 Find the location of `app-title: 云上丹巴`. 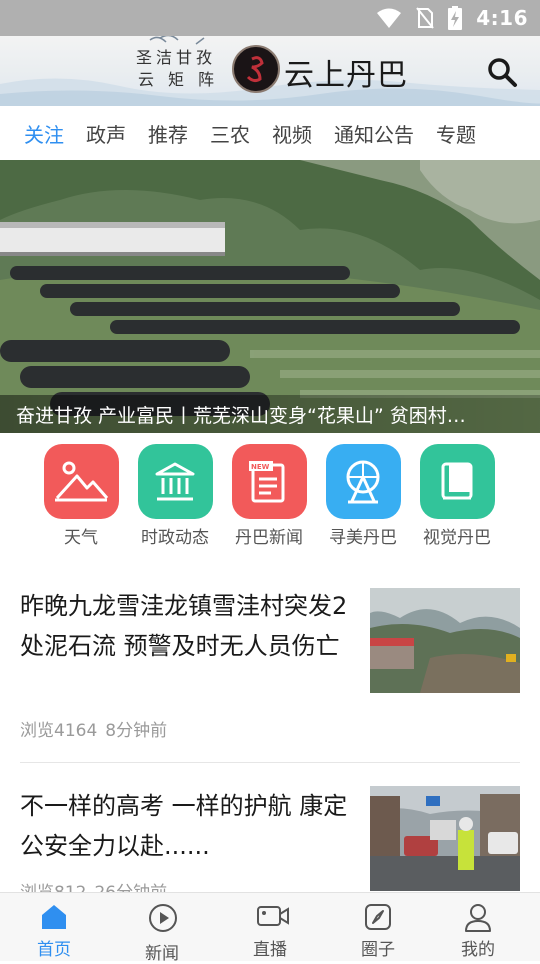

app-title: 云上丹巴 is located at coordinates (346, 75).